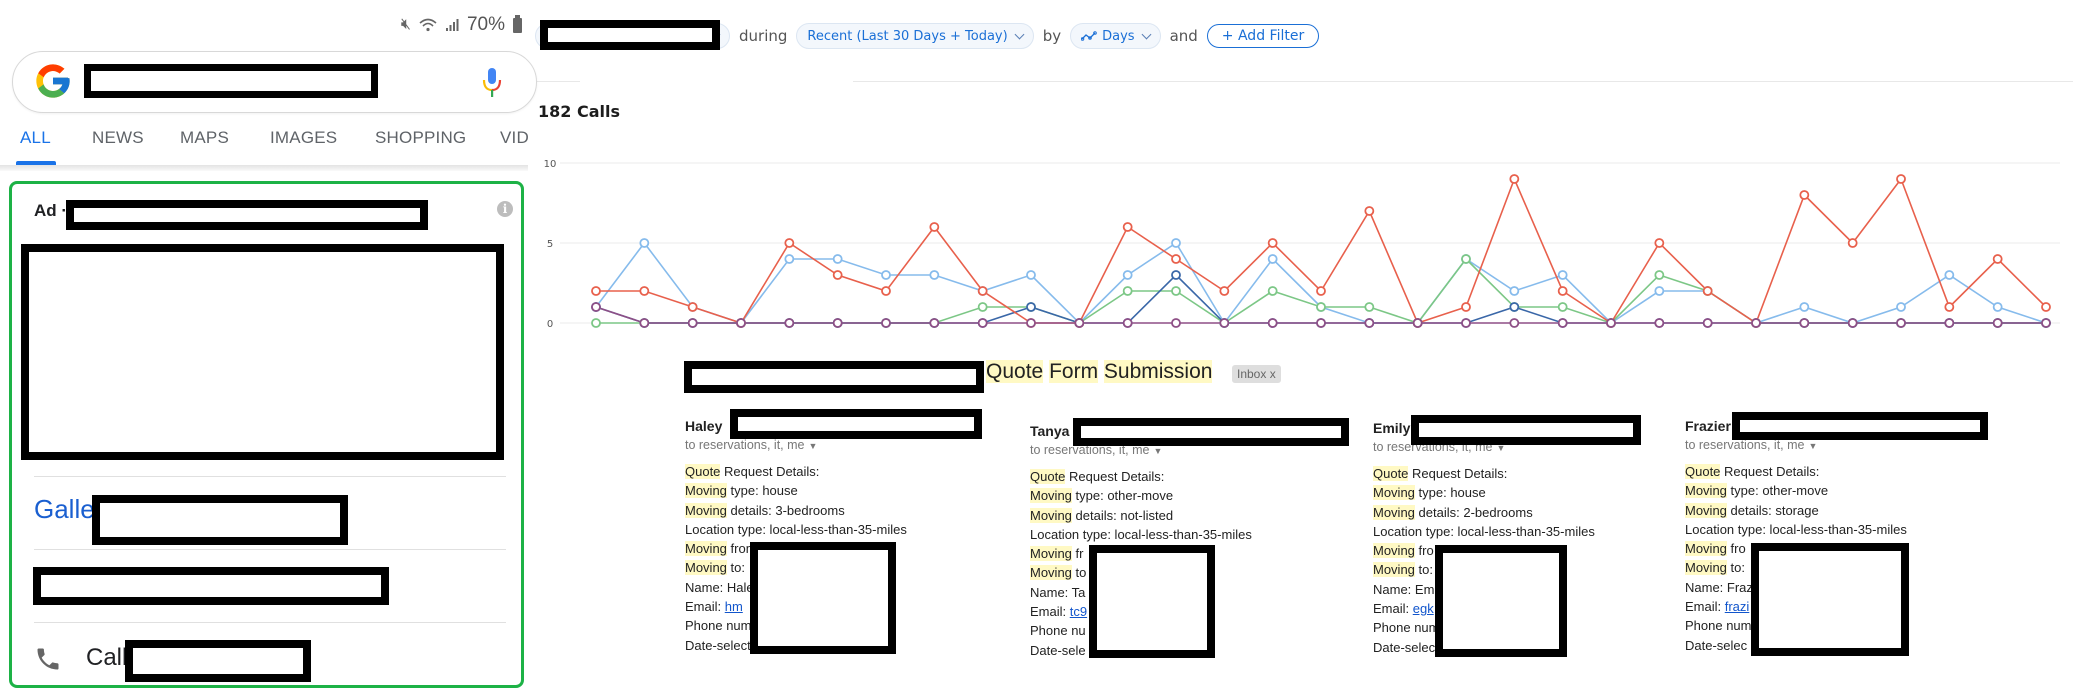  Describe the element at coordinates (118, 138) in the screenshot. I see `tab-news: NEWS` at that location.